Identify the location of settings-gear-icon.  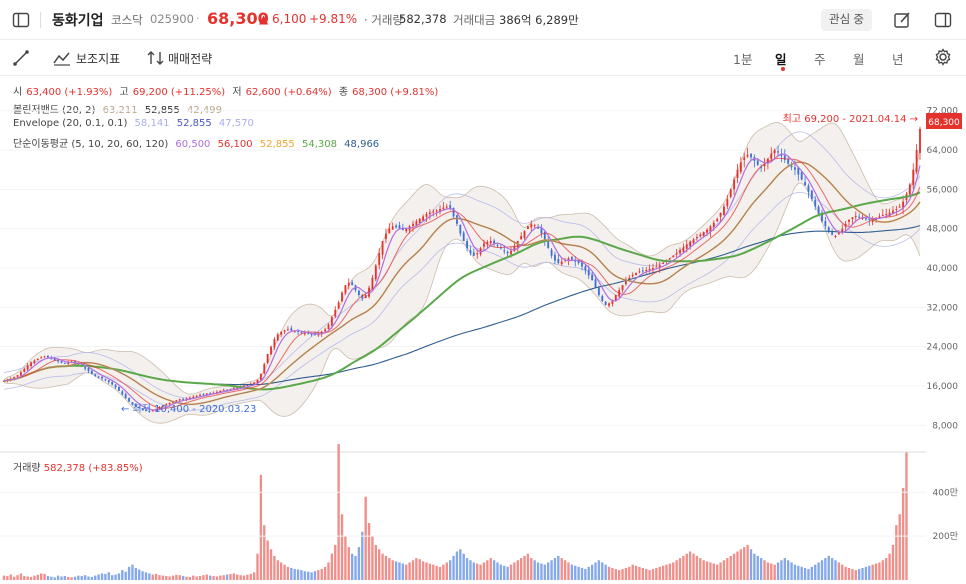
(943, 57).